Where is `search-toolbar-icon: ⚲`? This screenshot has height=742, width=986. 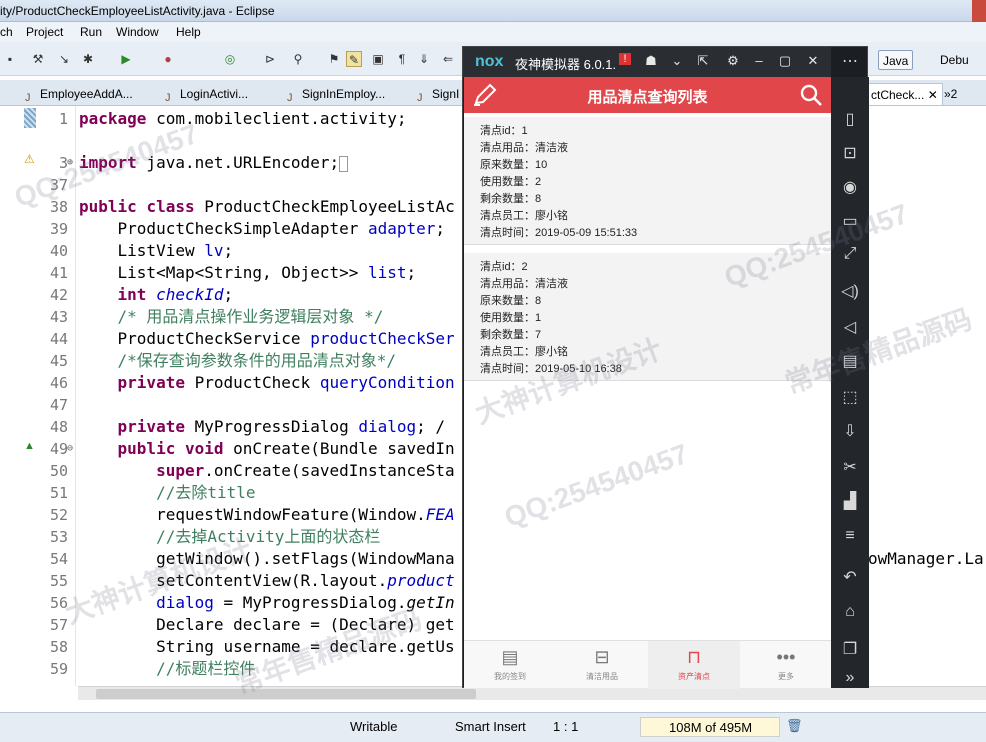
search-toolbar-icon: ⚲ is located at coordinates (298, 59).